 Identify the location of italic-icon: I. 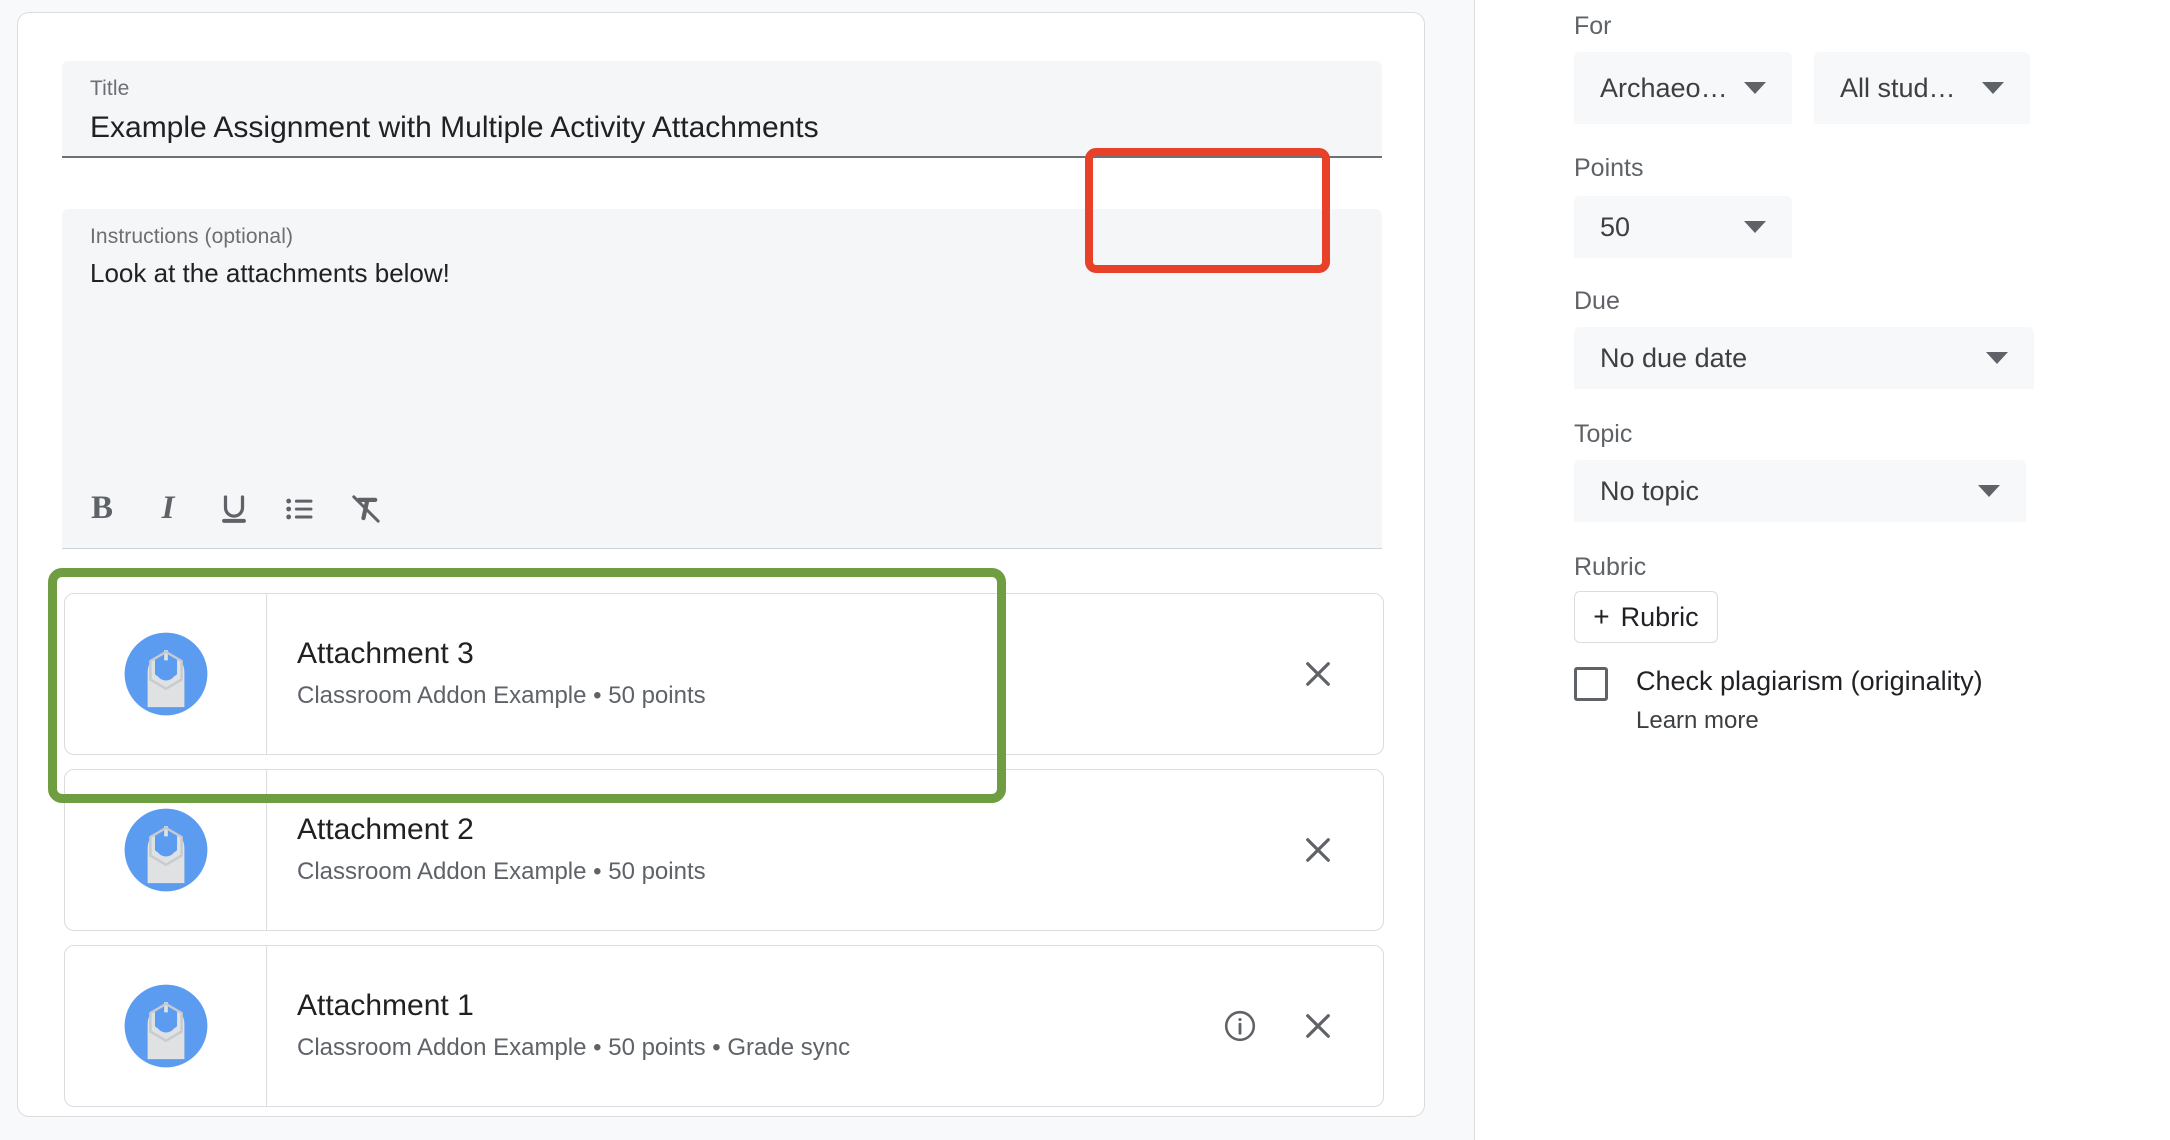
(168, 509).